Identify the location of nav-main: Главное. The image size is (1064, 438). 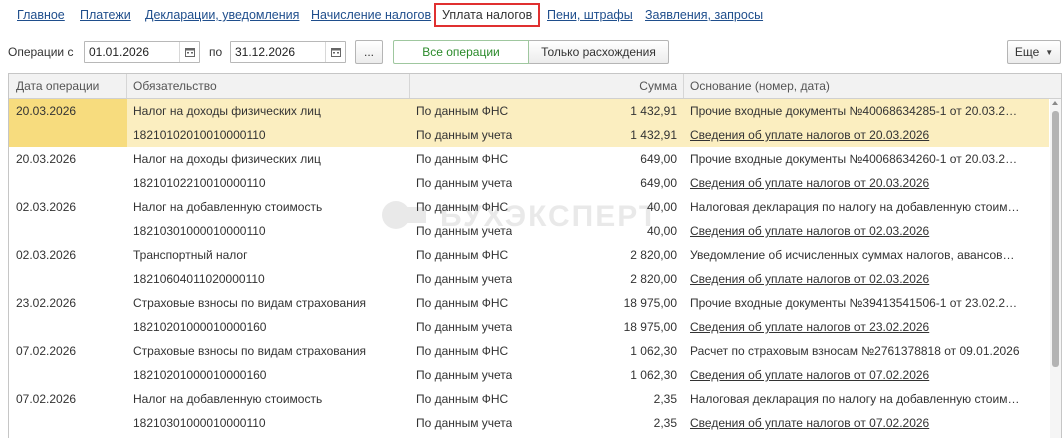
(41, 15).